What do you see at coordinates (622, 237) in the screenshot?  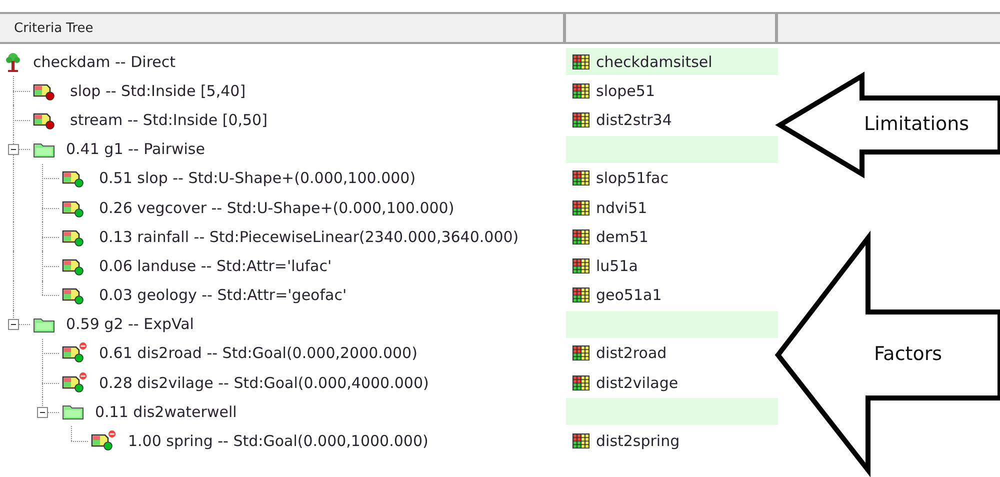 I see `layer-name: dem51` at bounding box center [622, 237].